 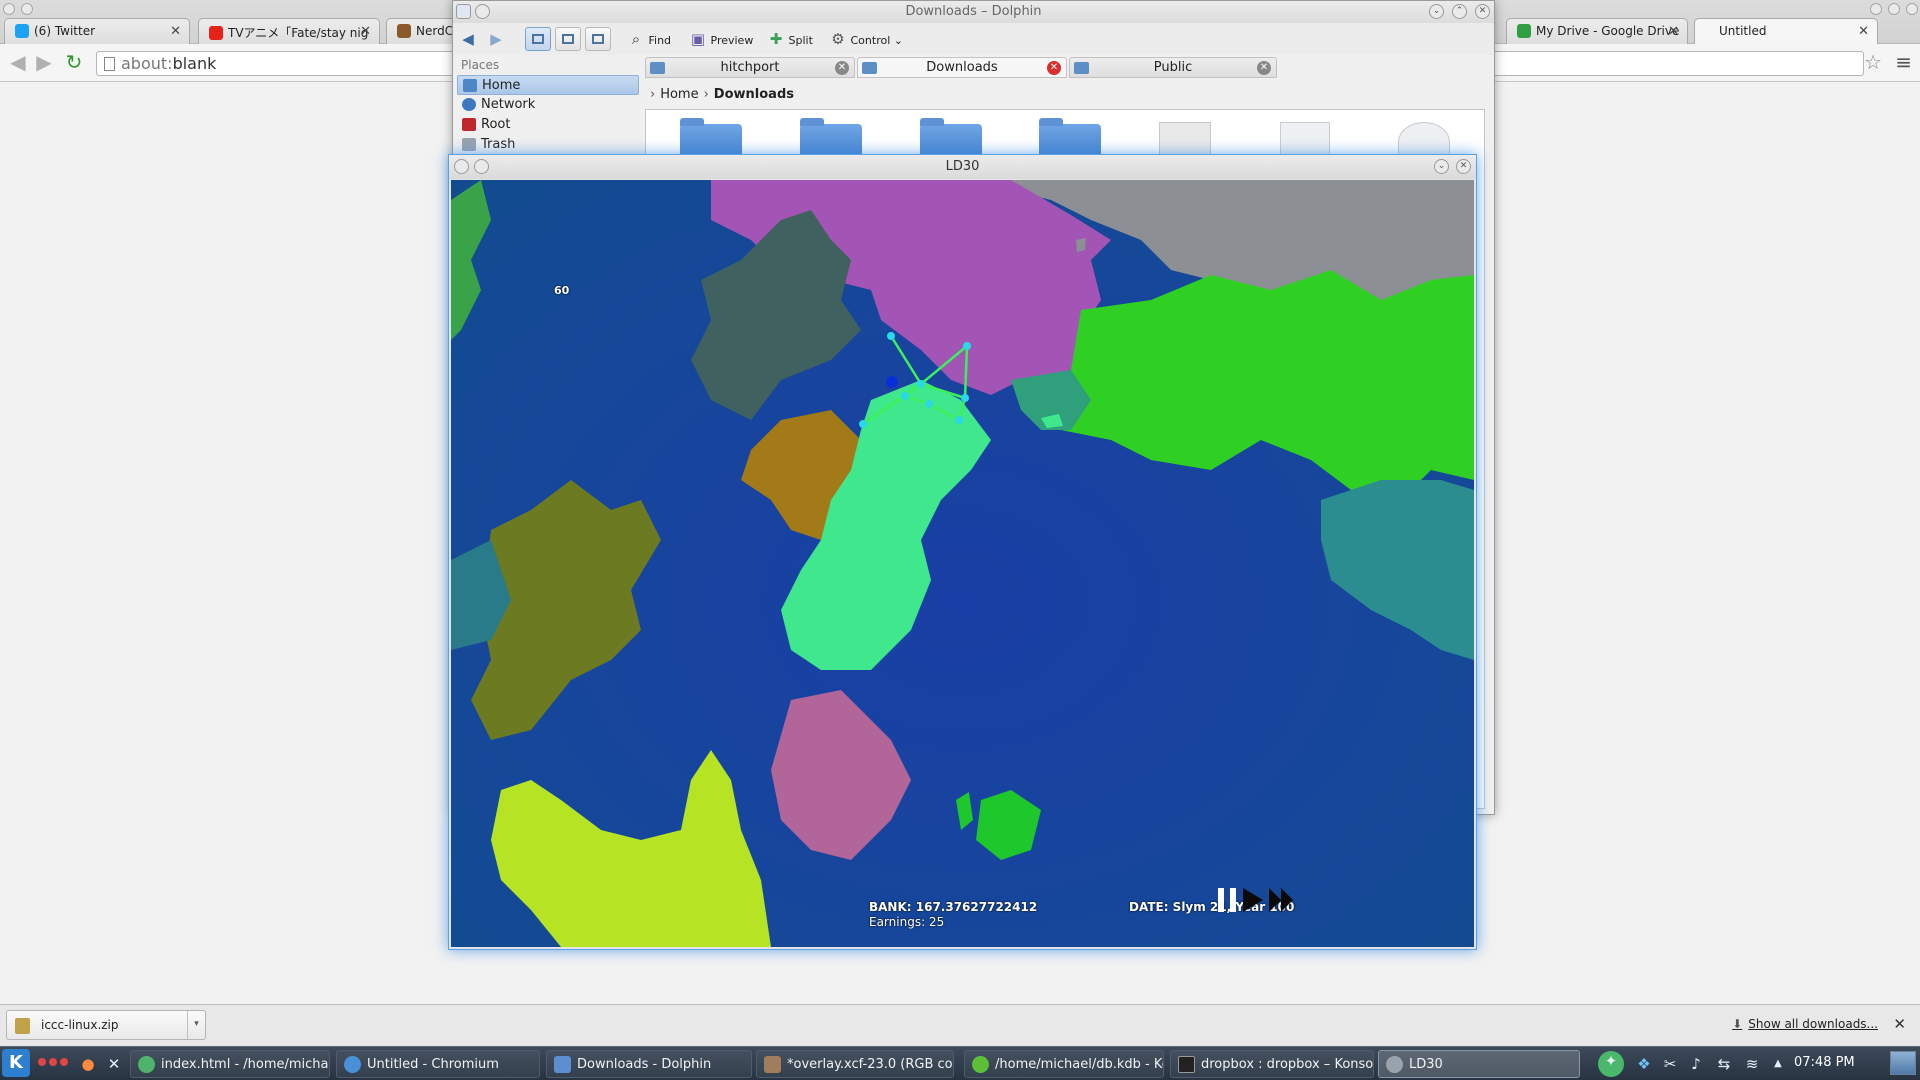 What do you see at coordinates (866, 39) in the screenshot?
I see `control-menu-button: ⚙ Control ⌄` at bounding box center [866, 39].